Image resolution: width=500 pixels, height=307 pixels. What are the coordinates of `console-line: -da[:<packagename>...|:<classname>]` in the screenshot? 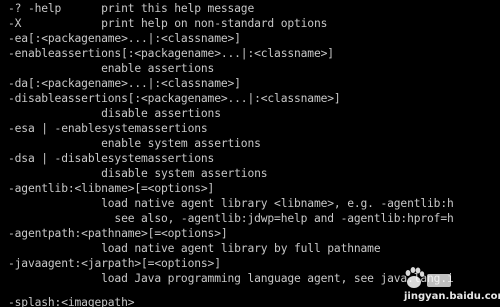 It's located at (124, 83).